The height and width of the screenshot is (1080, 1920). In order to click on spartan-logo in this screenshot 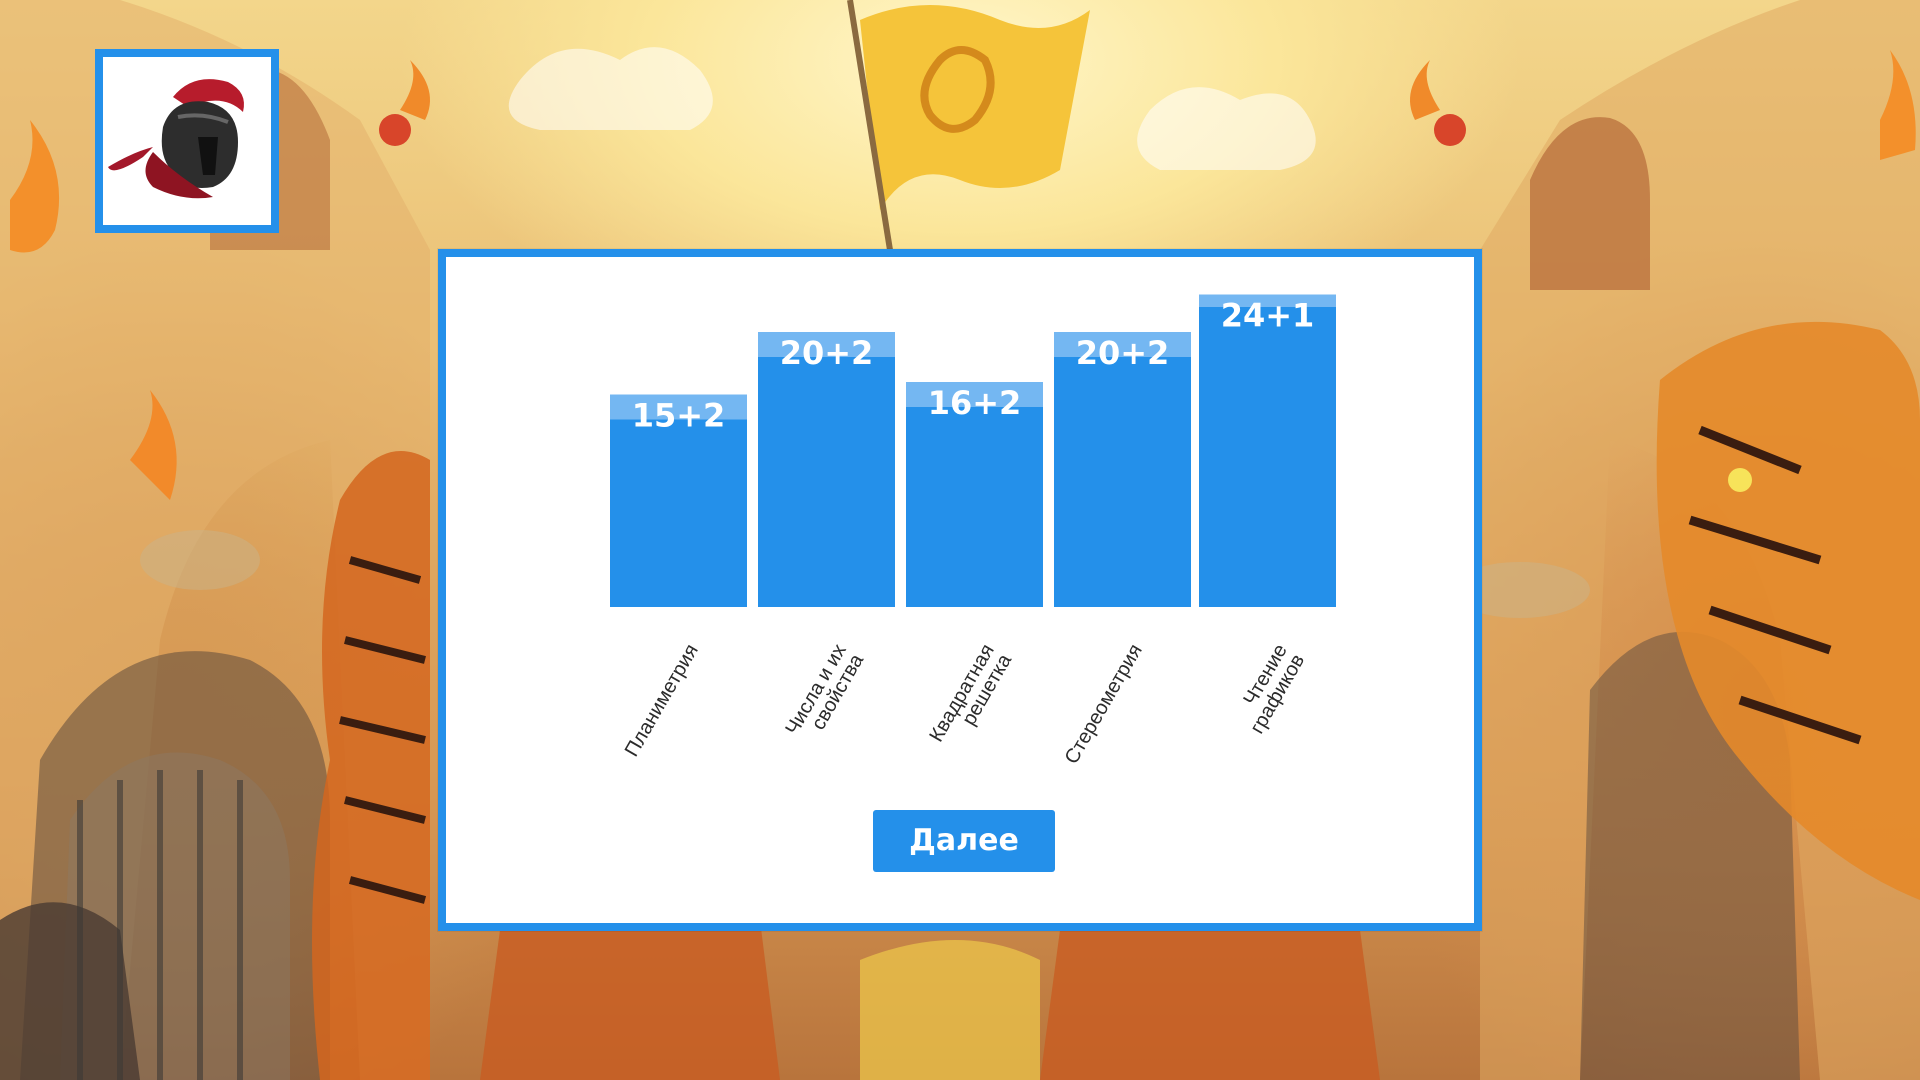, I will do `click(187, 141)`.